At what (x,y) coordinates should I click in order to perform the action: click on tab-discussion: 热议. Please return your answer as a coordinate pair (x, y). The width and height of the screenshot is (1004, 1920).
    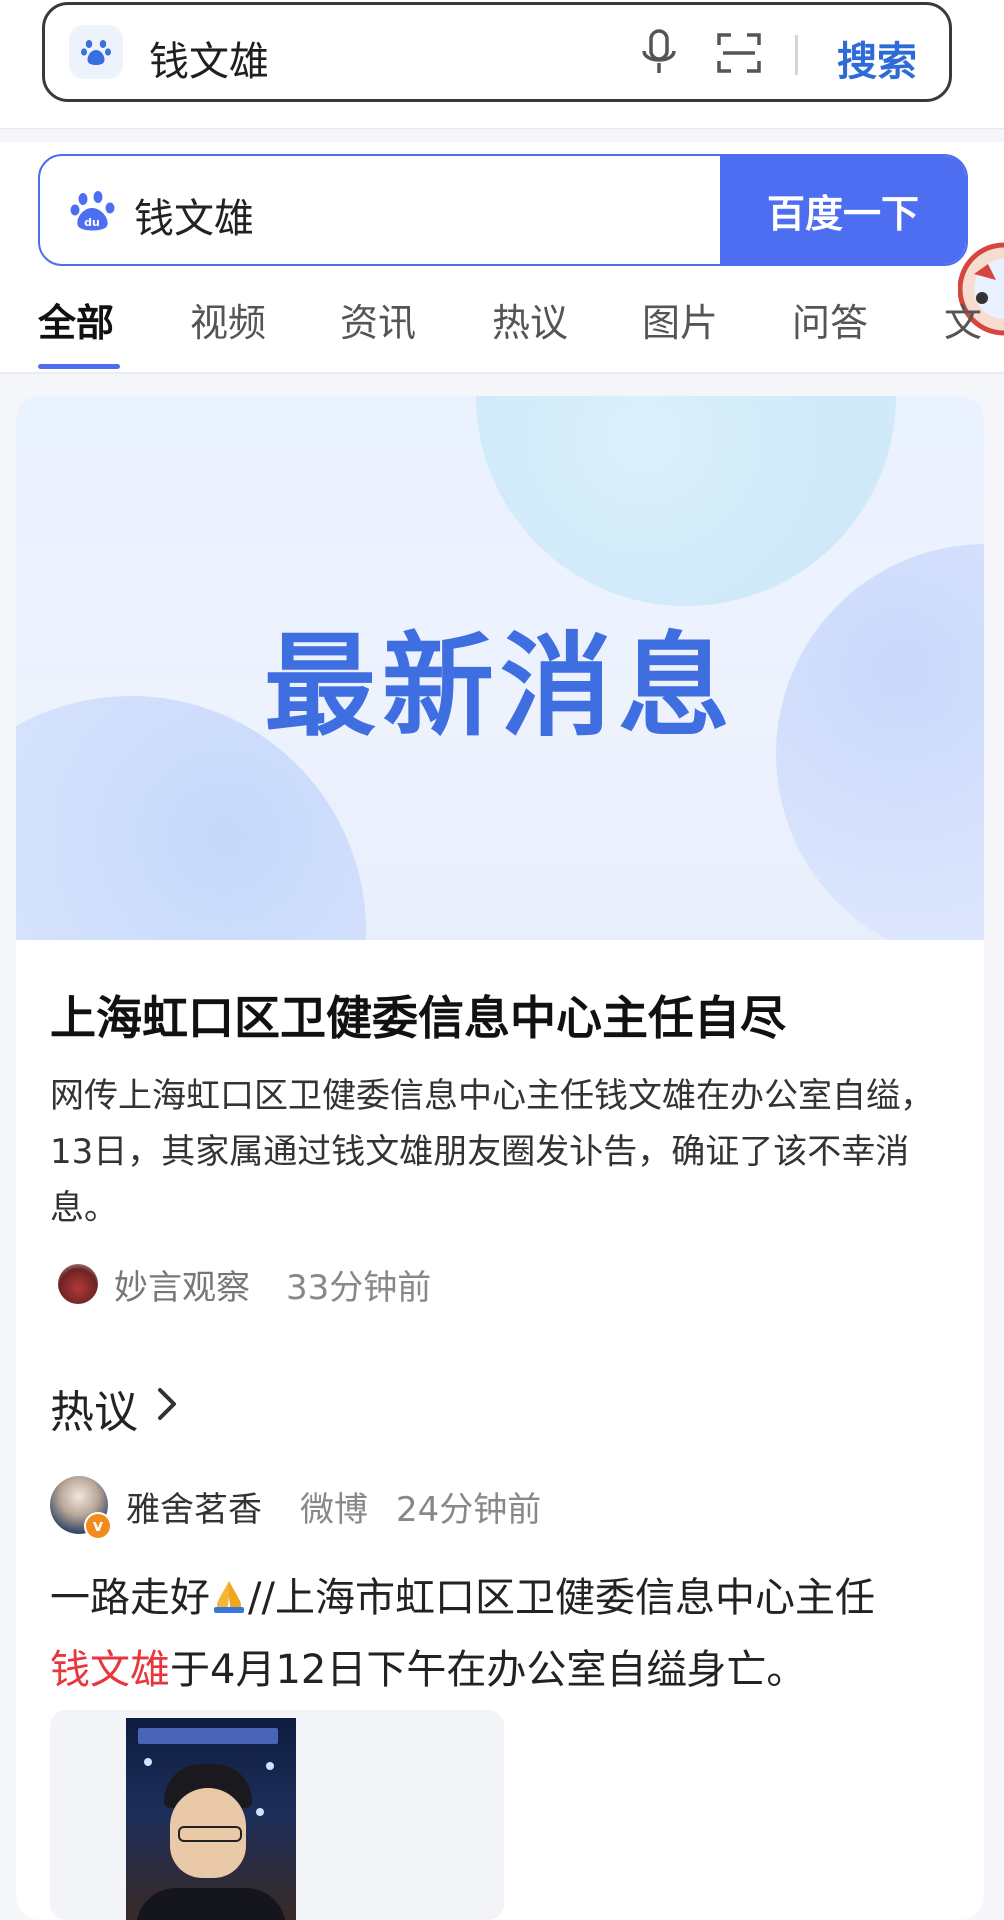
    Looking at the image, I should click on (530, 319).